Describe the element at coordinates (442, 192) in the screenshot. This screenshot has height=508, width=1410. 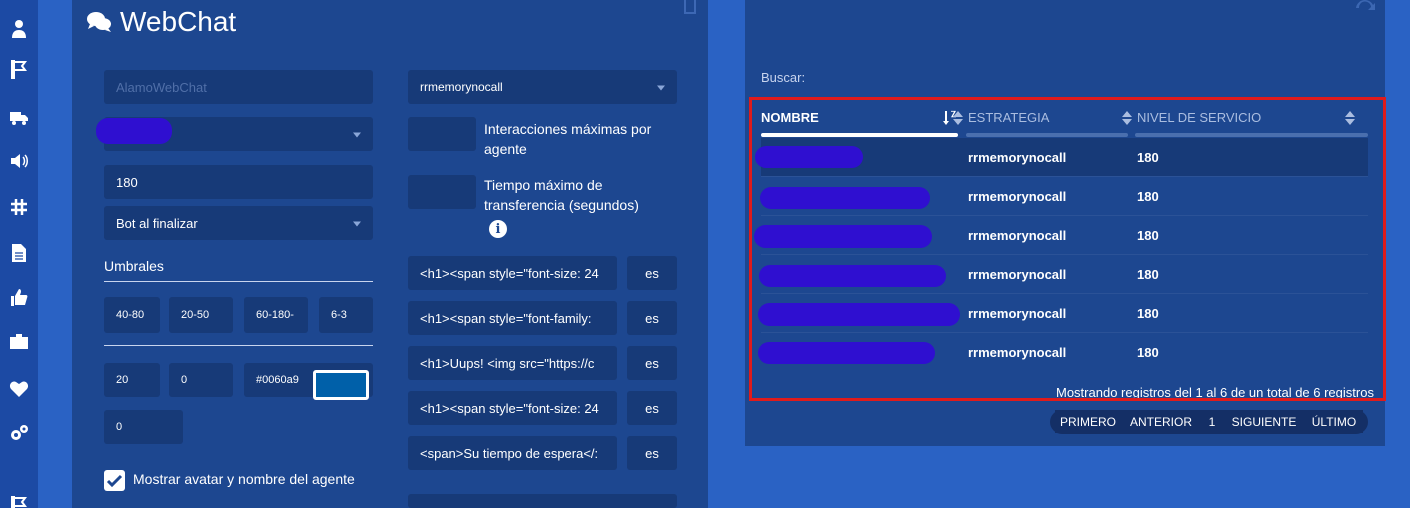
I see `max-transfer-input` at that location.